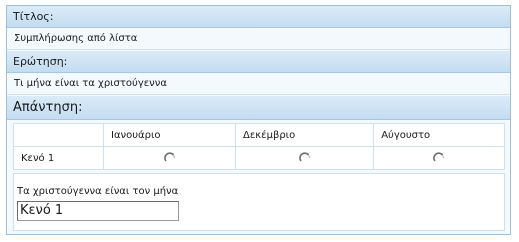 This screenshot has height=242, width=519. I want to click on question-value: Τι μήνα είναι τα χριστούγεννα, so click(90, 83).